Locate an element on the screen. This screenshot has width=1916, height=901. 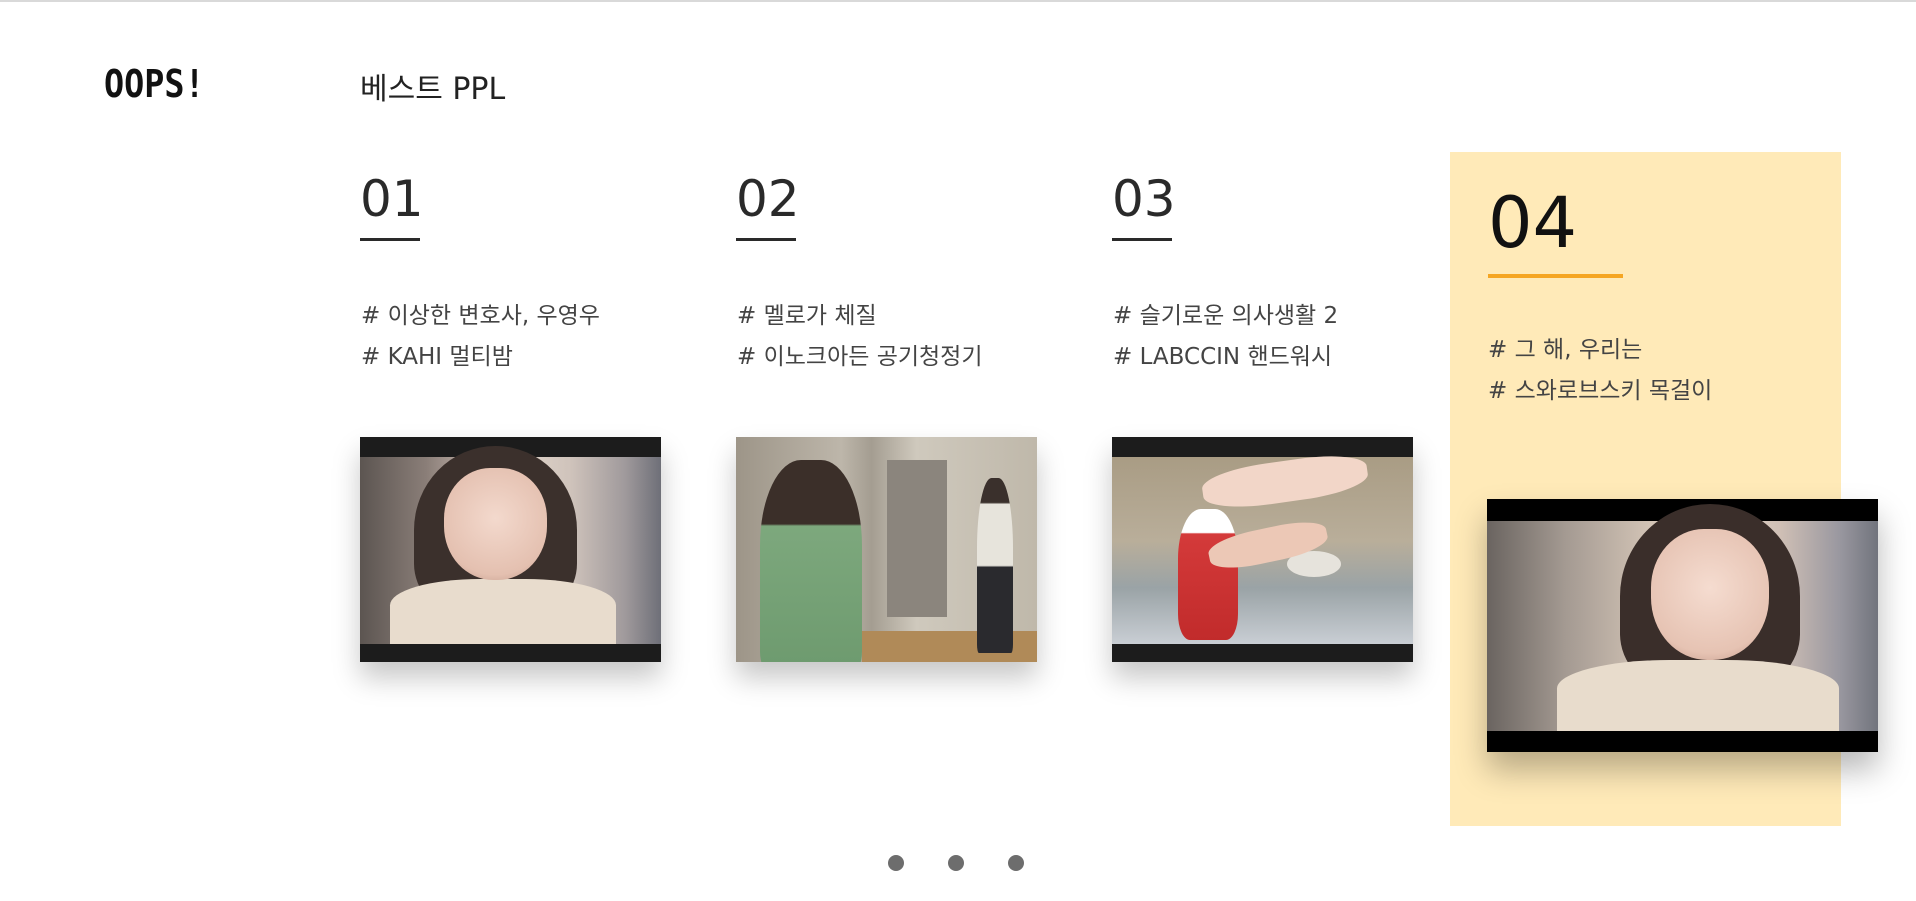
card-tags: # 멜로가 체질 # 이노크아든 공기청정기 is located at coordinates (860, 337).